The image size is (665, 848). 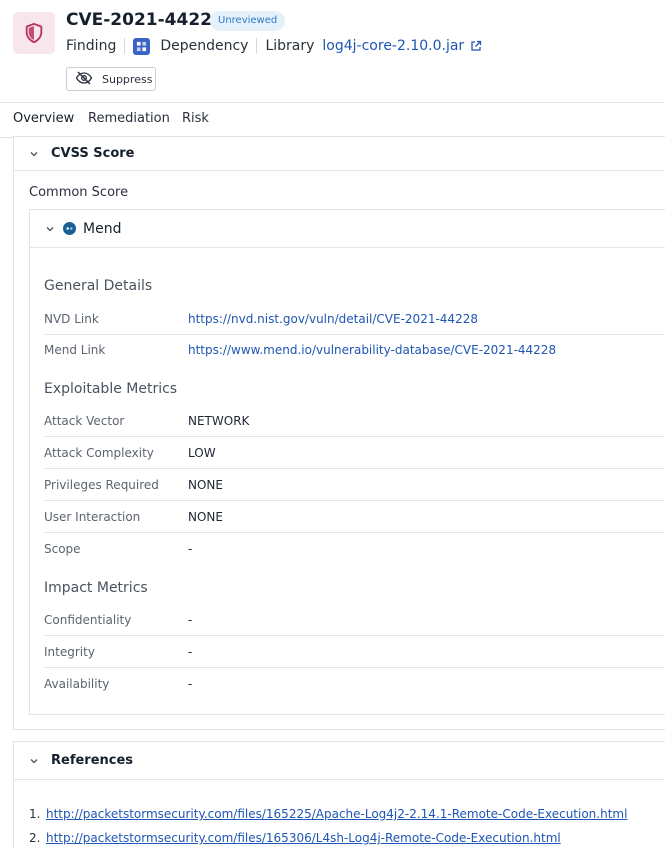 I want to click on row-label: Privileges Required, so click(x=101, y=484).